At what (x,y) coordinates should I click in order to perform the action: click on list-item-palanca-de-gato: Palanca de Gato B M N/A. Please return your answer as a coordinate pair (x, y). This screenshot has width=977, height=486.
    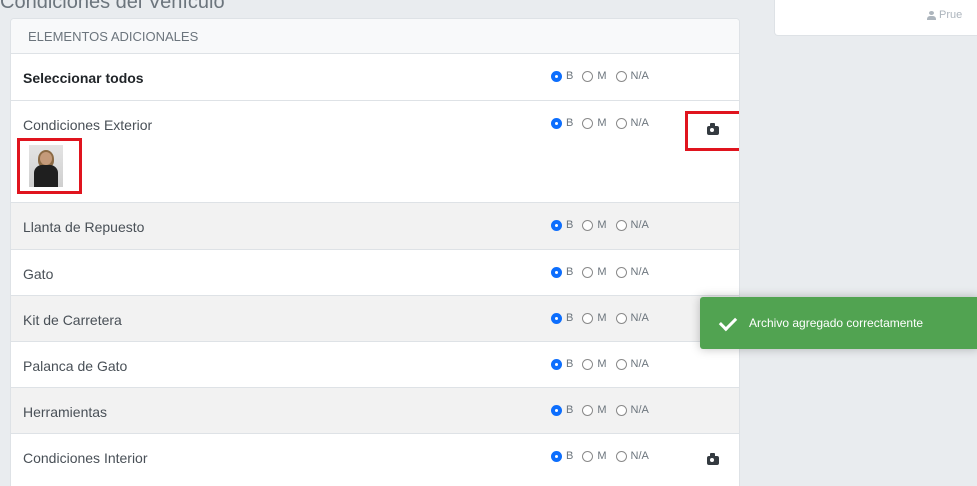
    Looking at the image, I should click on (375, 365).